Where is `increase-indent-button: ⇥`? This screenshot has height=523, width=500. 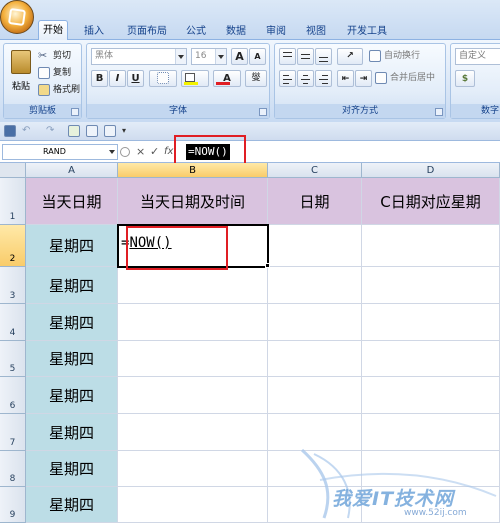 increase-indent-button: ⇥ is located at coordinates (363, 78).